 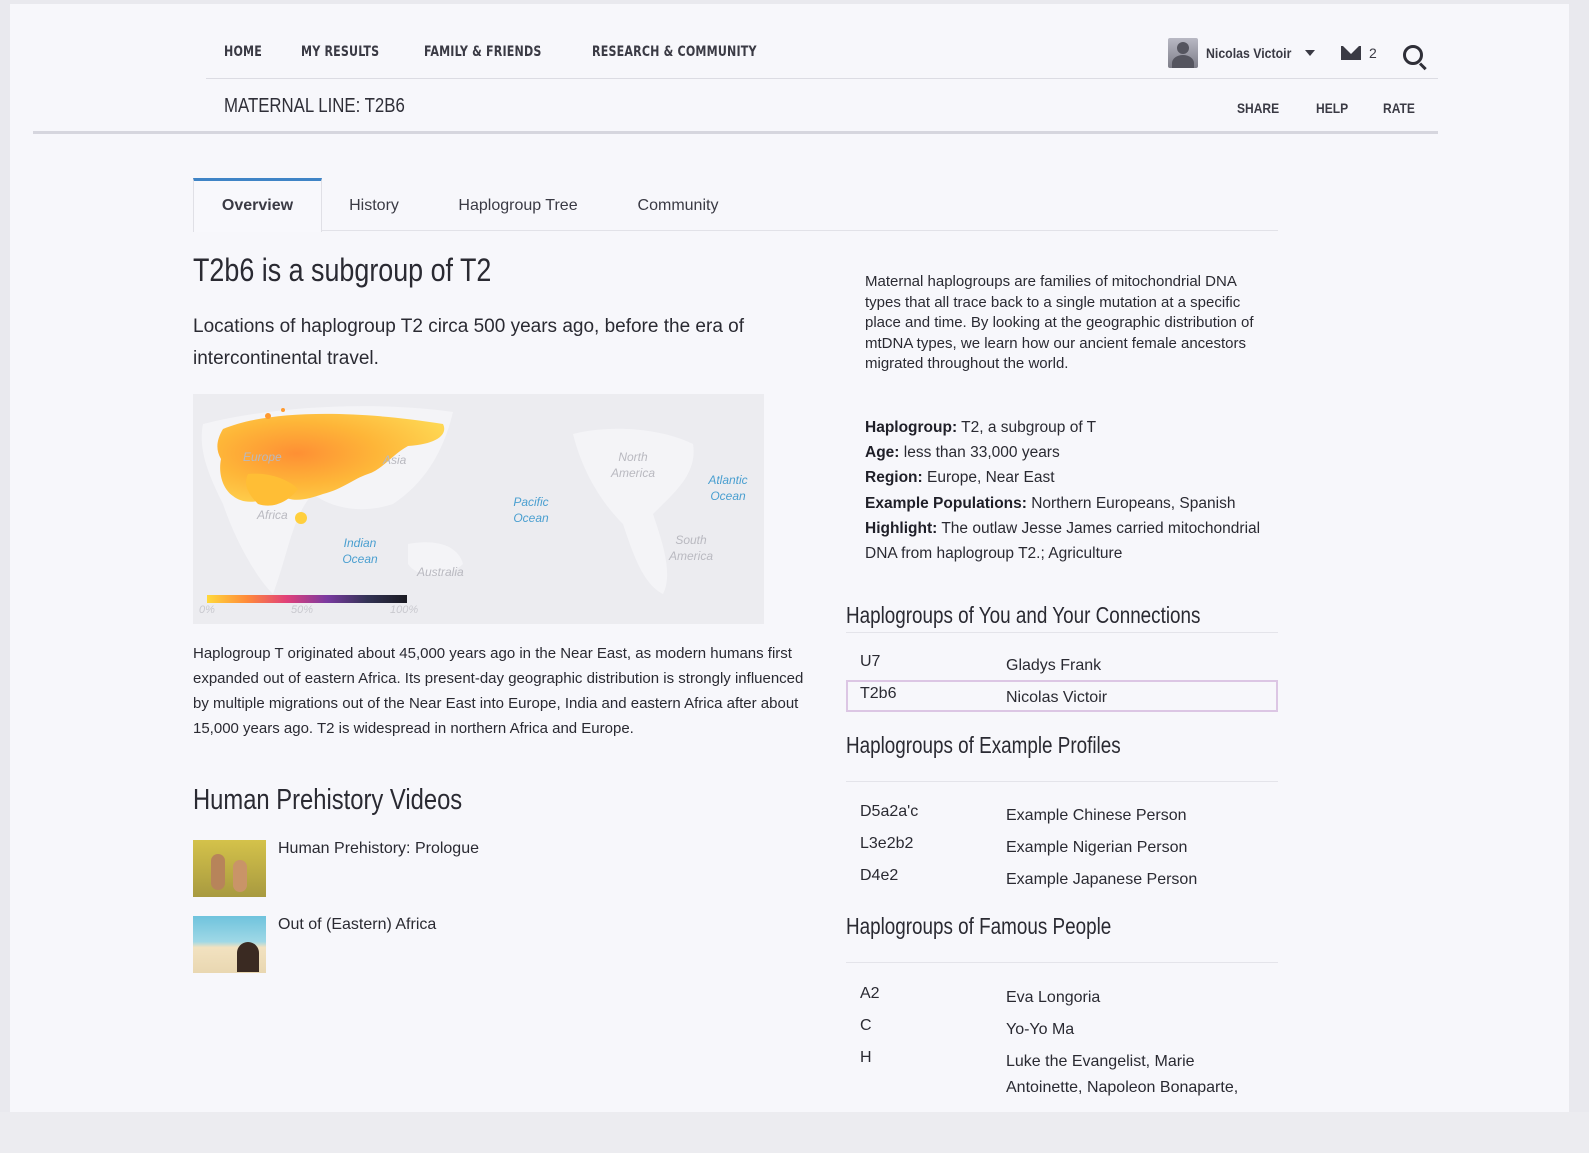 What do you see at coordinates (531, 510) in the screenshot?
I see `map-label-pacific-ocean: Pacific Ocean` at bounding box center [531, 510].